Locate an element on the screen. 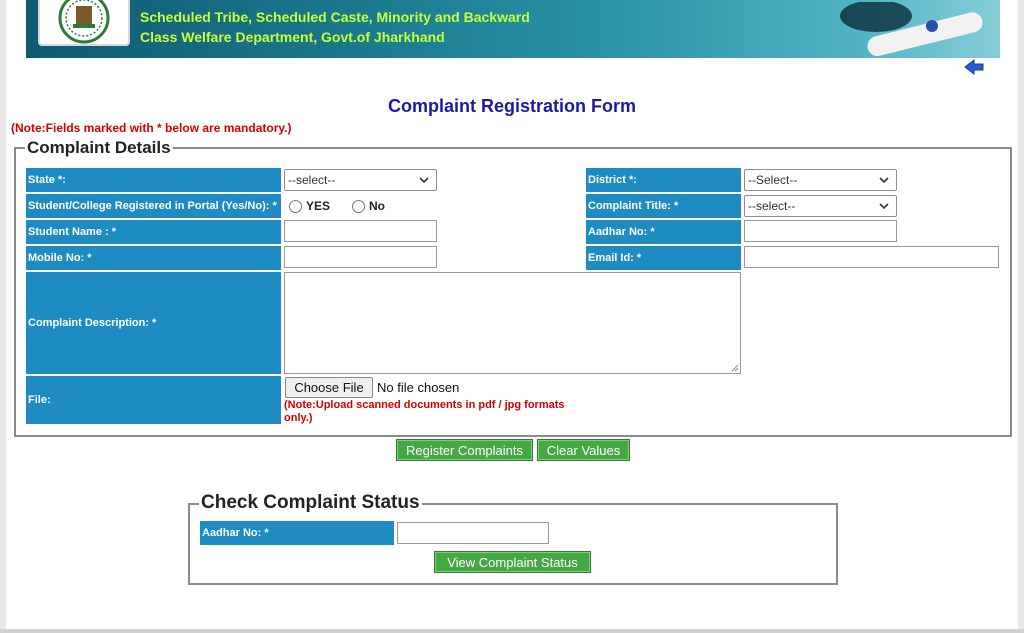 This screenshot has width=1024, height=633. complaint-description-label: Complaint Description: * is located at coordinates (153, 323).